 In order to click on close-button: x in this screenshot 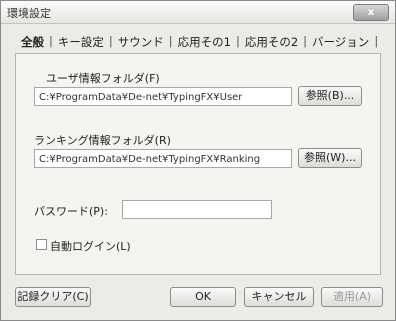, I will do `click(371, 12)`.